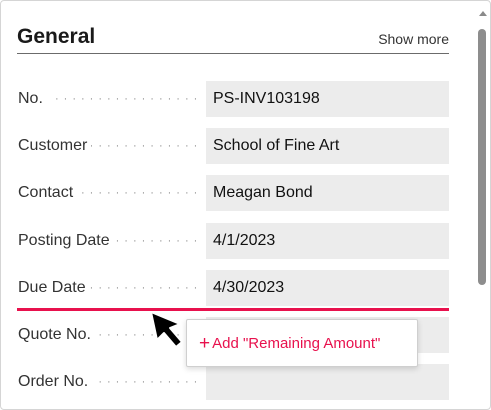 This screenshot has height=410, width=491. I want to click on field-row-no: ················· No. PS-INV103198, so click(233, 99).